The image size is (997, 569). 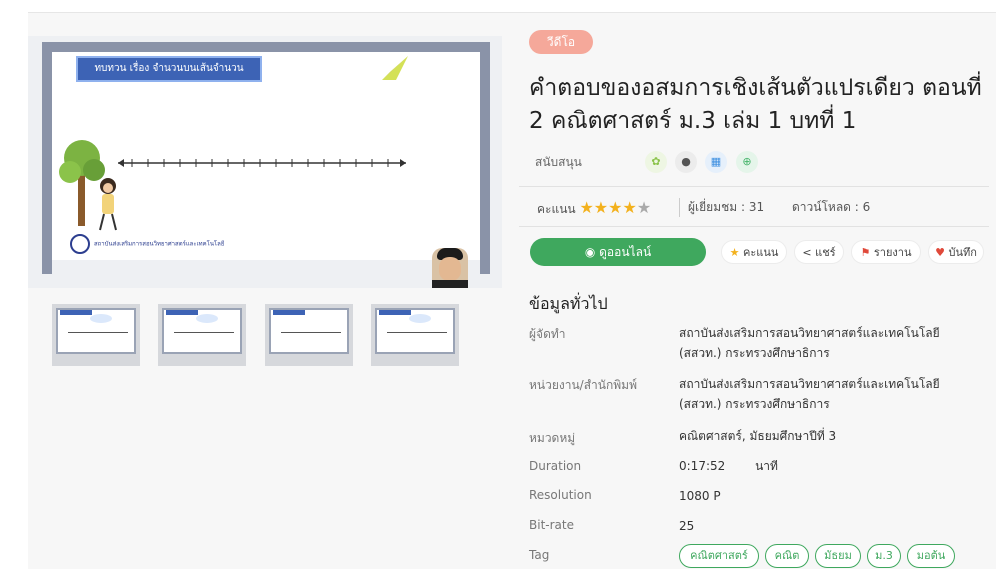 I want to click on flag-icon: ⚑, so click(x=865, y=252).